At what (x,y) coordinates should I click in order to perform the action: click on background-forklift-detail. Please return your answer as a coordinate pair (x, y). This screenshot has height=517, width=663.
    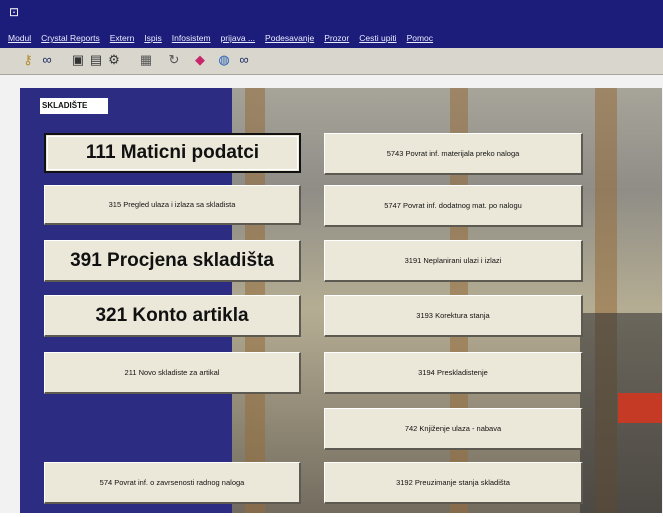
    Looking at the image, I should click on (640, 408).